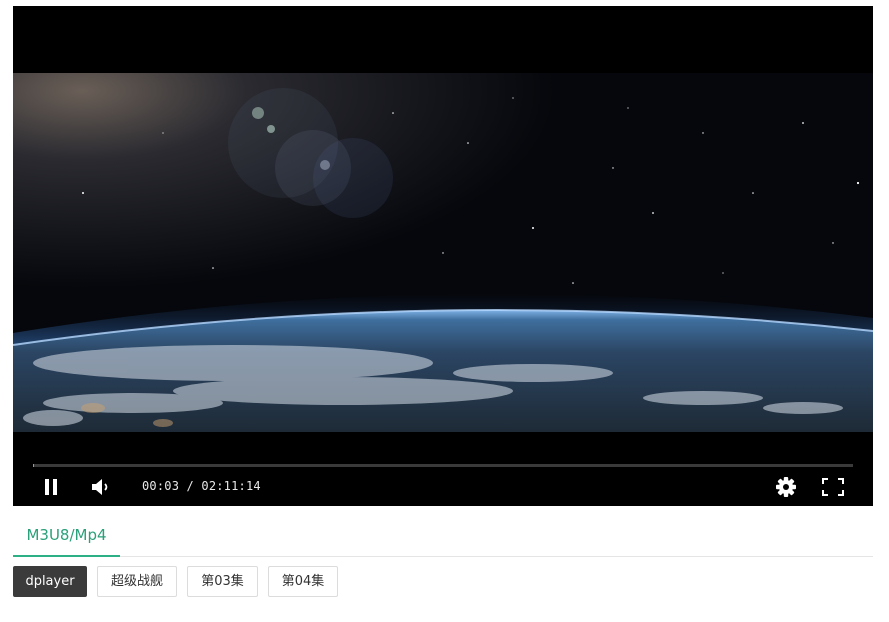  Describe the element at coordinates (786, 487) in the screenshot. I see `gear-icon` at that location.